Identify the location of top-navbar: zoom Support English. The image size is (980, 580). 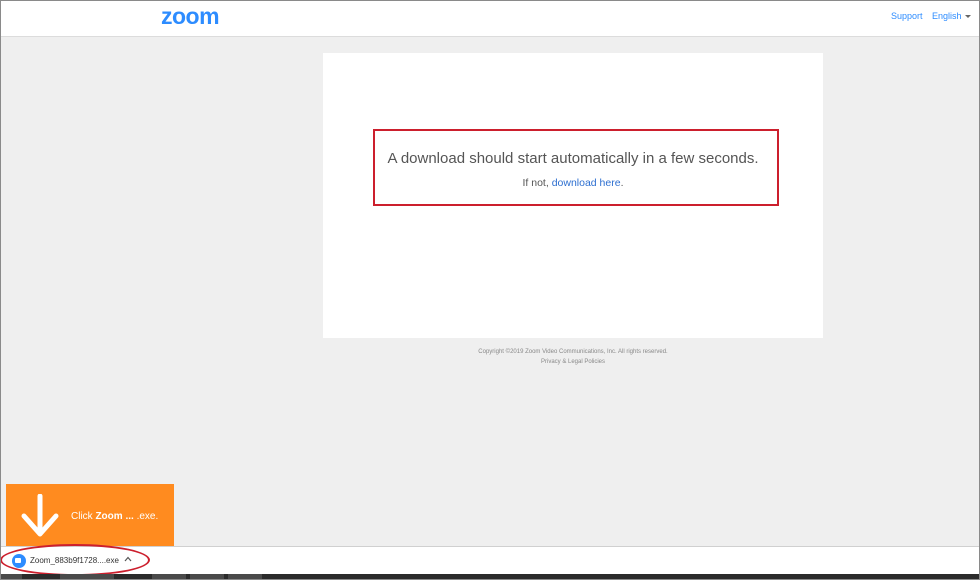
(490, 18).